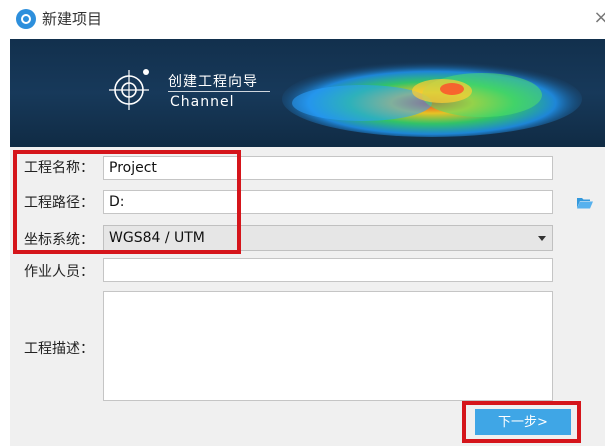 Image resolution: width=605 pixels, height=446 pixels. I want to click on window-title: 新建项目, so click(72, 19).